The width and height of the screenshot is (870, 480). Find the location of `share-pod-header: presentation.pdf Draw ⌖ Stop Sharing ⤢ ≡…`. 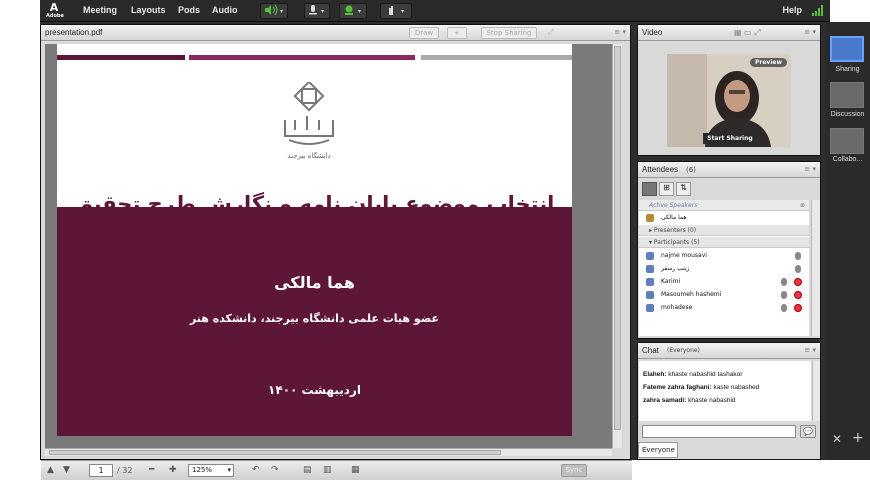

share-pod-header: presentation.pdf Draw ⌖ Stop Sharing ⤢ ≡… is located at coordinates (335, 33).